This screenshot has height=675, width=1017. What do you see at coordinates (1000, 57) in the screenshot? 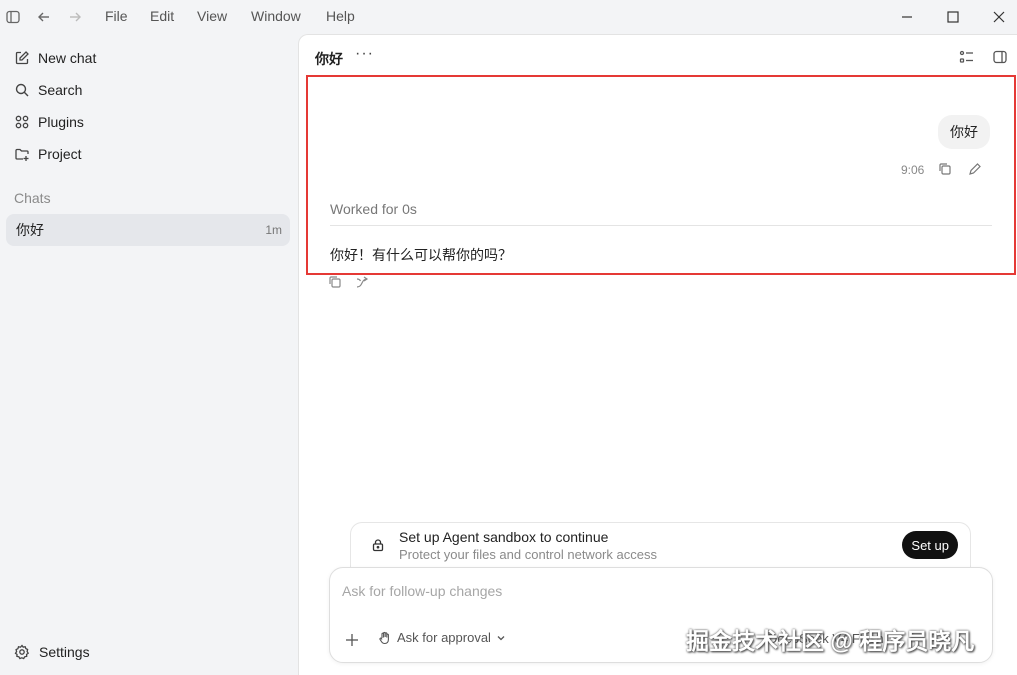
I see `panel-toggle-icon` at bounding box center [1000, 57].